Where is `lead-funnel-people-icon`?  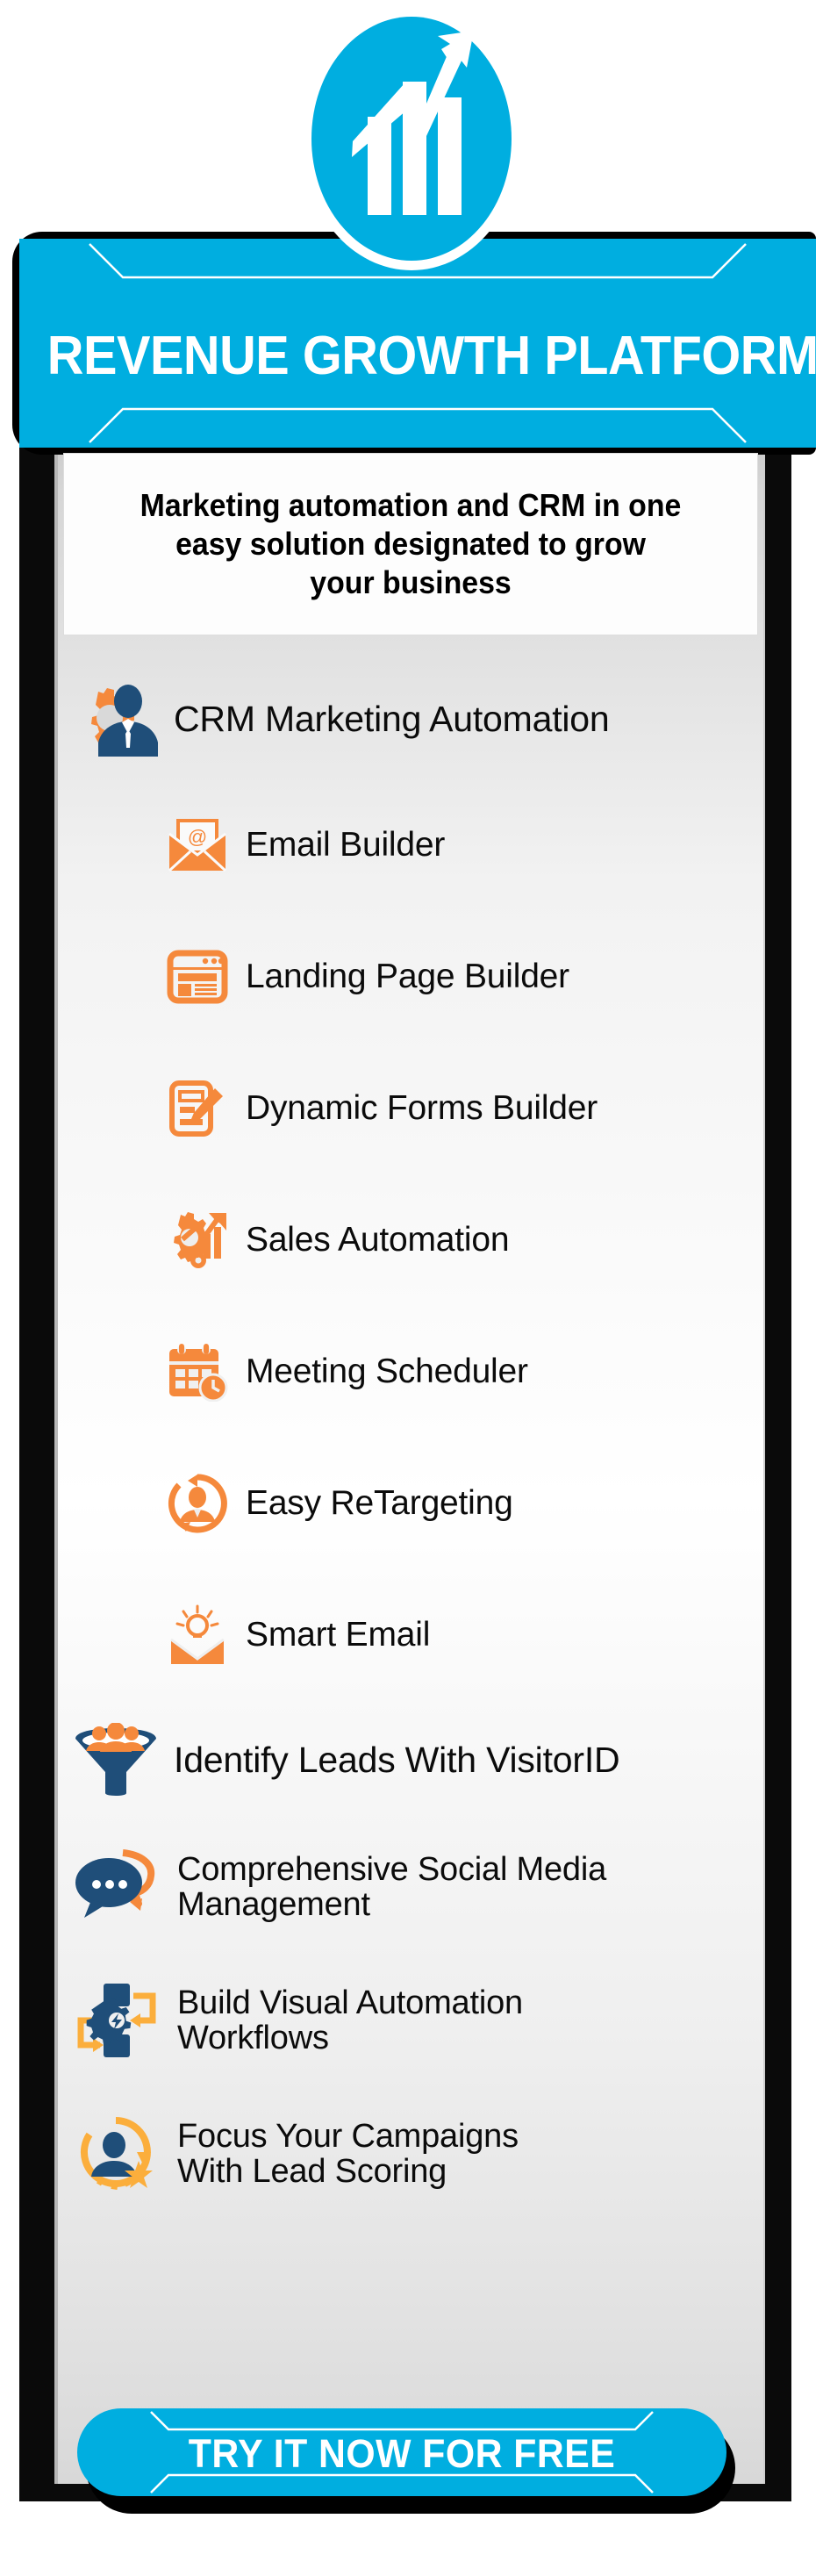
lead-funnel-people-icon is located at coordinates (115, 1761).